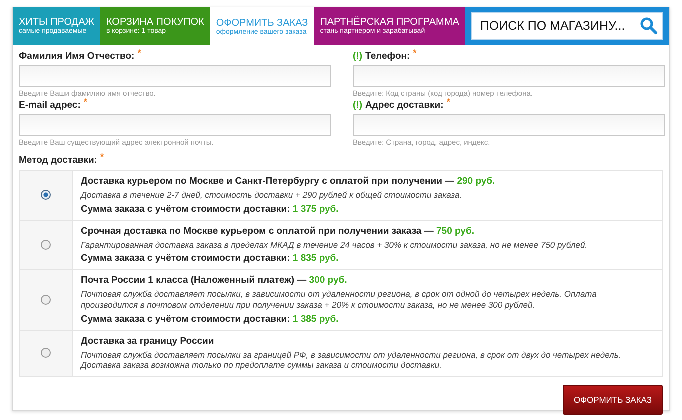  What do you see at coordinates (339, 299) in the screenshot?
I see `option-description: Почтовая служба доставляет посылки, в зависимости от удаленности региона, в срок от одной до четырех недель. Оплата производится в почтовом отделении при получении заказа + 20% к стоимости заказа, но не менее 300 рублей.` at bounding box center [339, 299].